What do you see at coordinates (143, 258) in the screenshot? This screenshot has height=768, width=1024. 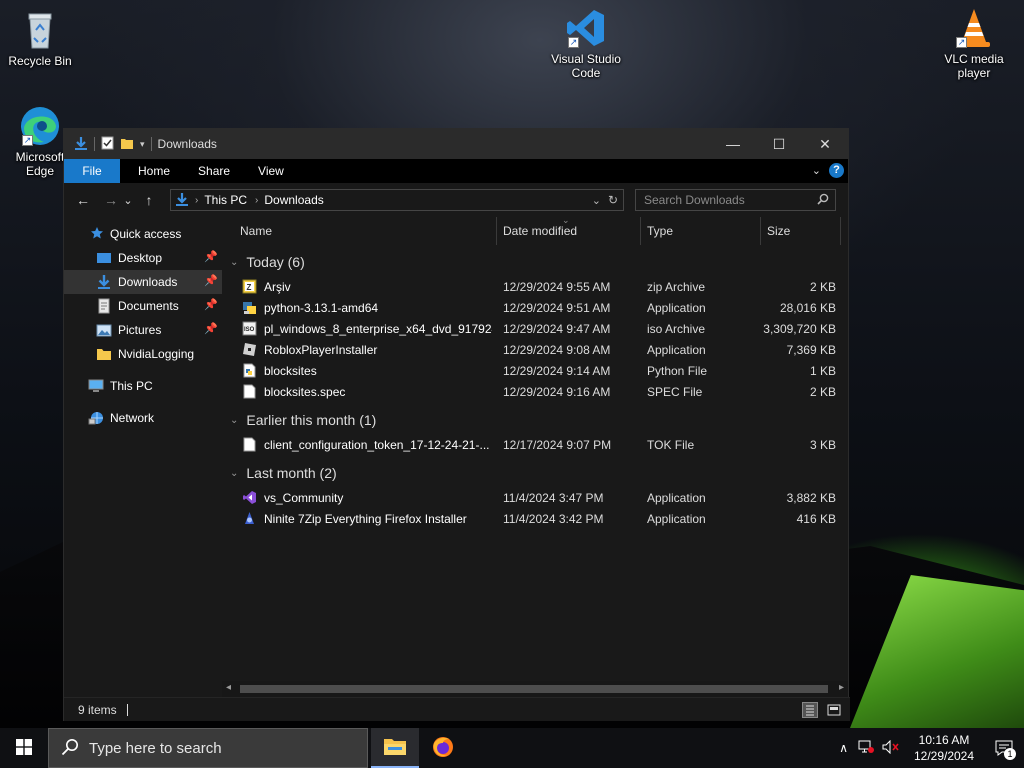 I see `sidebar-item-desktop: Desktop 📌` at bounding box center [143, 258].